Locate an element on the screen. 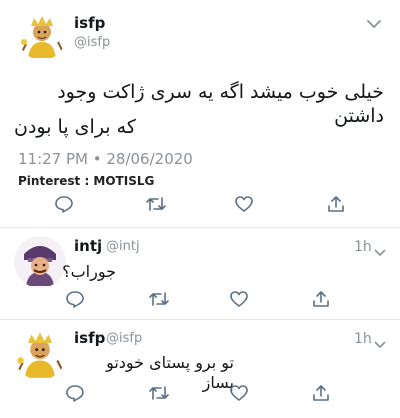  author-name: isfp is located at coordinates (89, 23).